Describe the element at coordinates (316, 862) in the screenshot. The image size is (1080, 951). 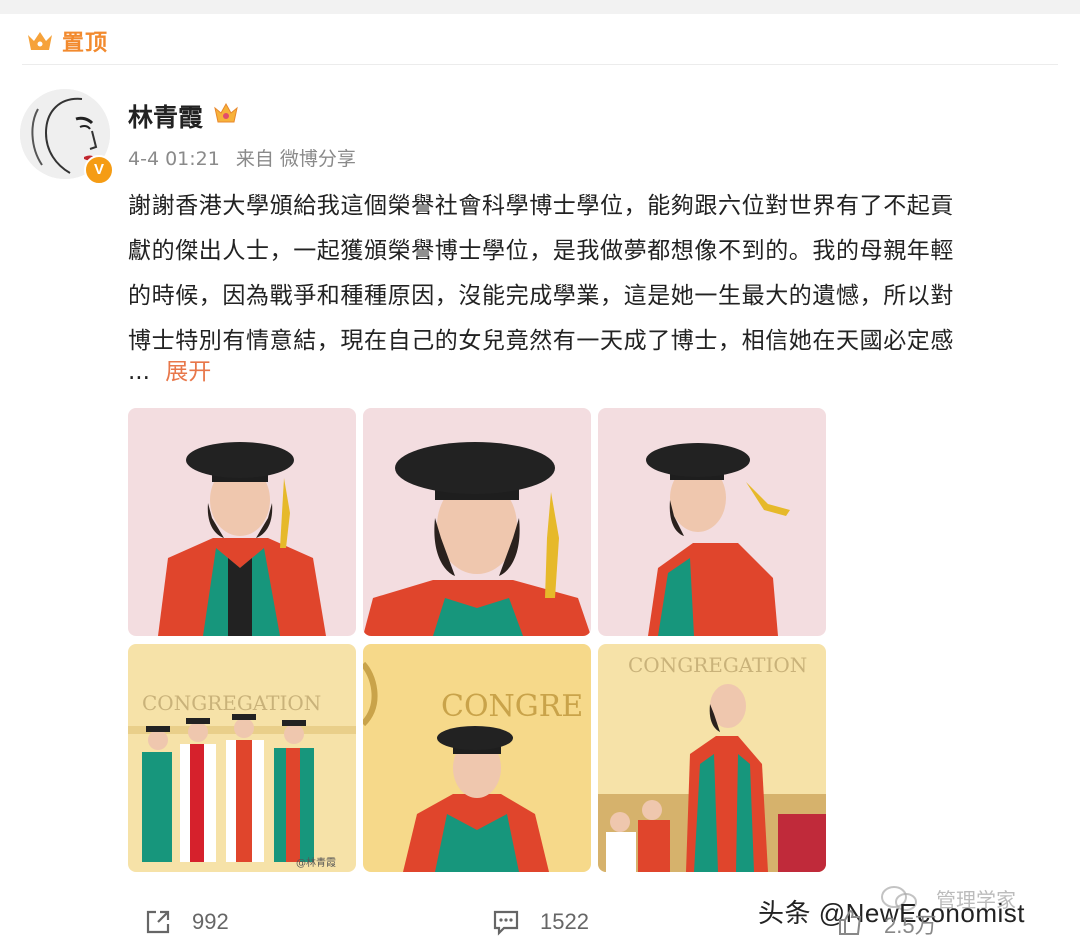
I see `photo-watermark: @林青霞` at that location.